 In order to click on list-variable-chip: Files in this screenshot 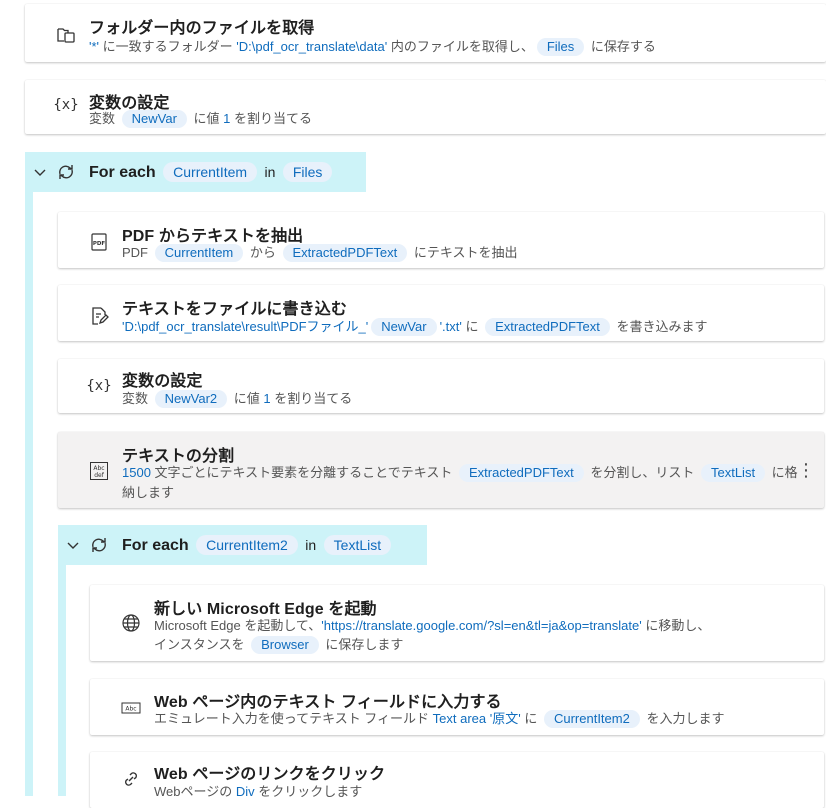, I will do `click(307, 172)`.